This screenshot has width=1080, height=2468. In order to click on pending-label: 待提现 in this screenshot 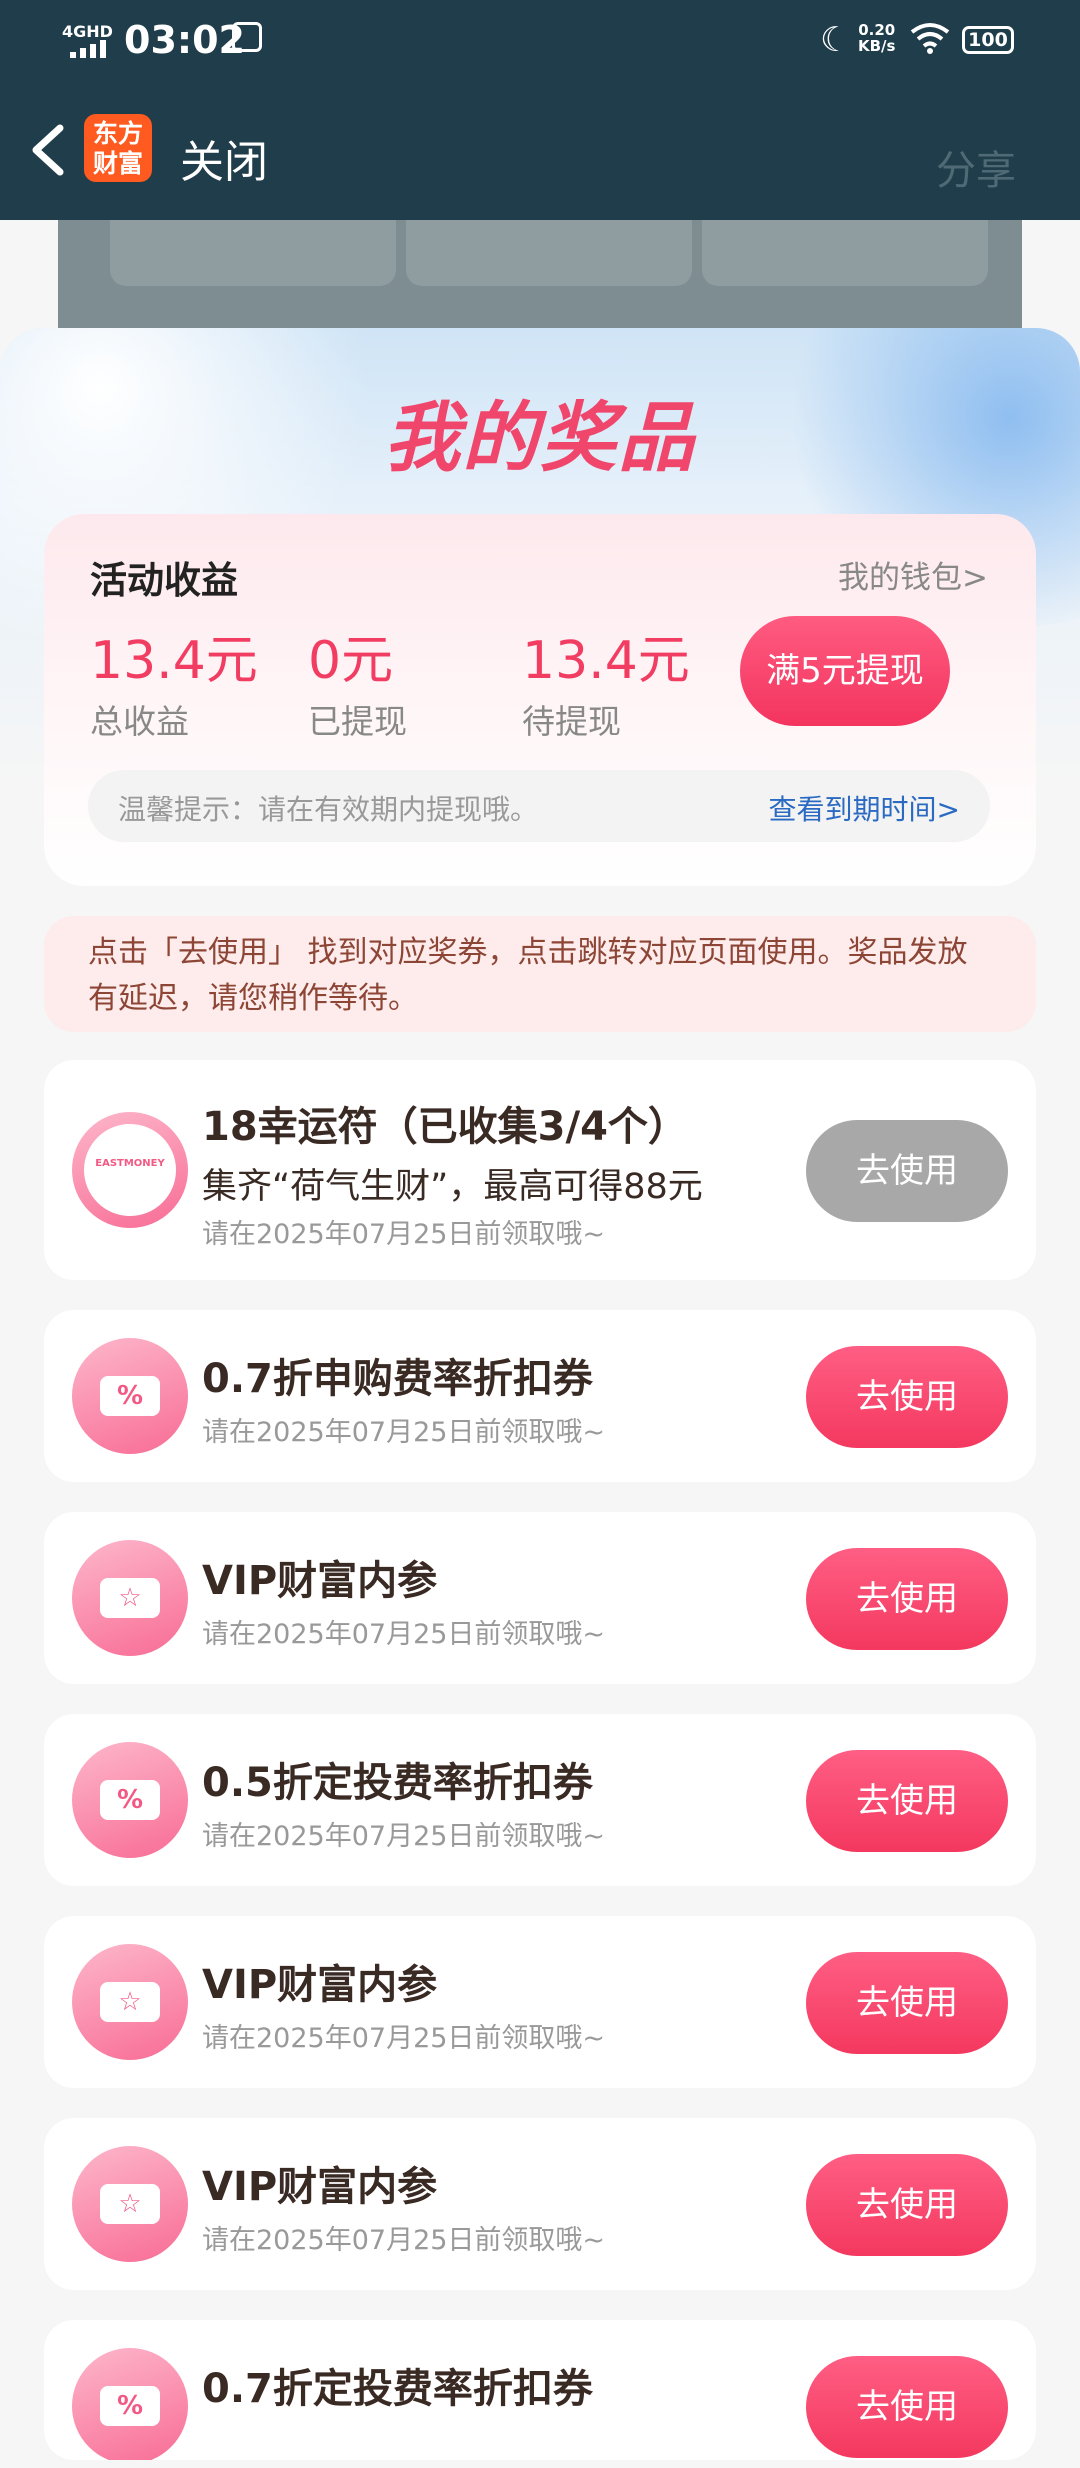, I will do `click(571, 721)`.